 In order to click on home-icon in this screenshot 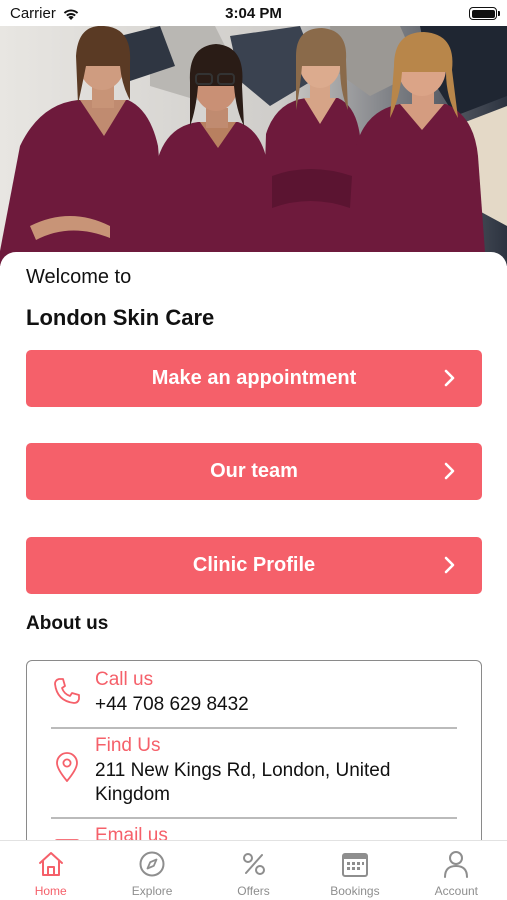, I will do `click(50, 864)`.